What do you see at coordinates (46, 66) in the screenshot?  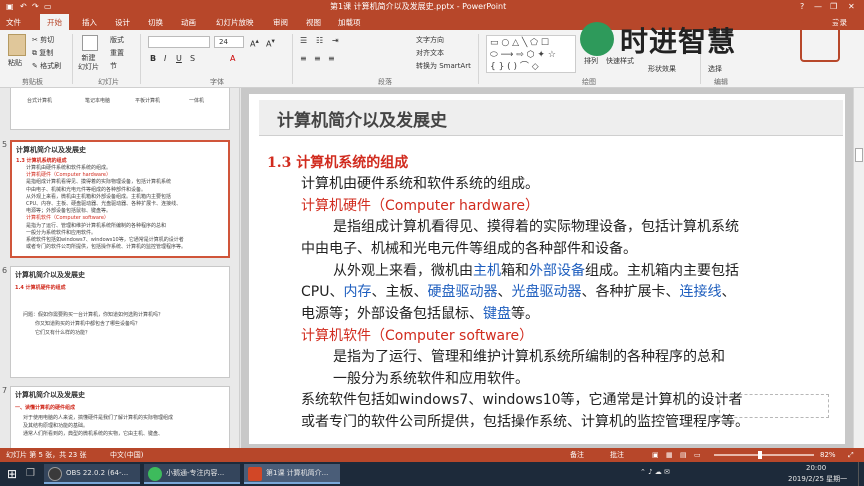 I see `format-painter-button: ✎ 格式刷` at bounding box center [46, 66].